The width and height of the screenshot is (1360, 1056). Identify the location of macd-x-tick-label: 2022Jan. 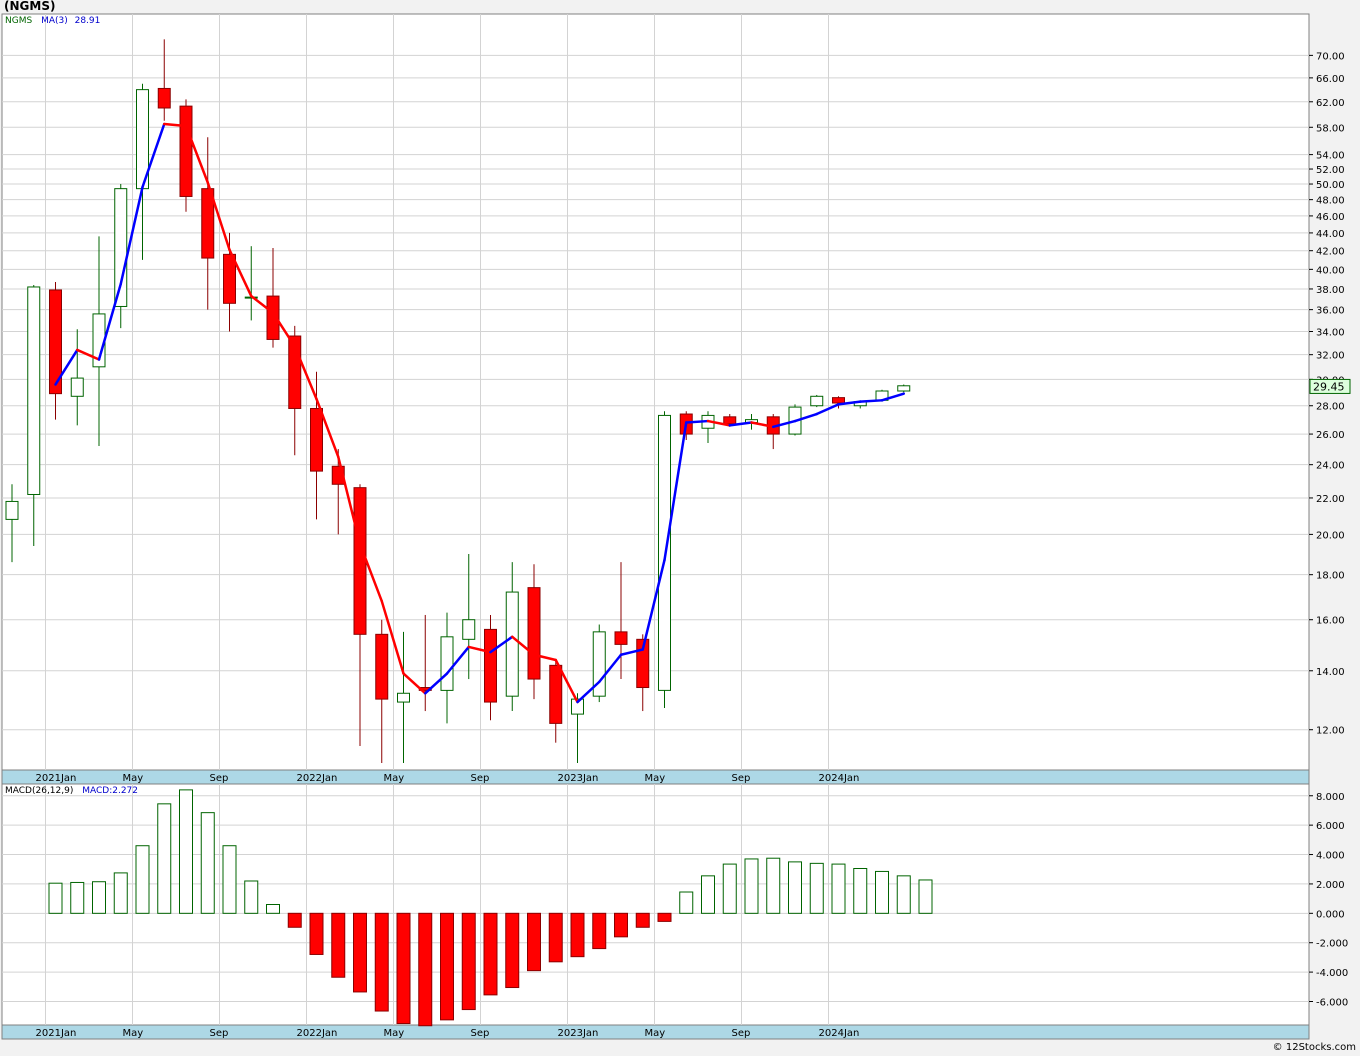
(317, 1033).